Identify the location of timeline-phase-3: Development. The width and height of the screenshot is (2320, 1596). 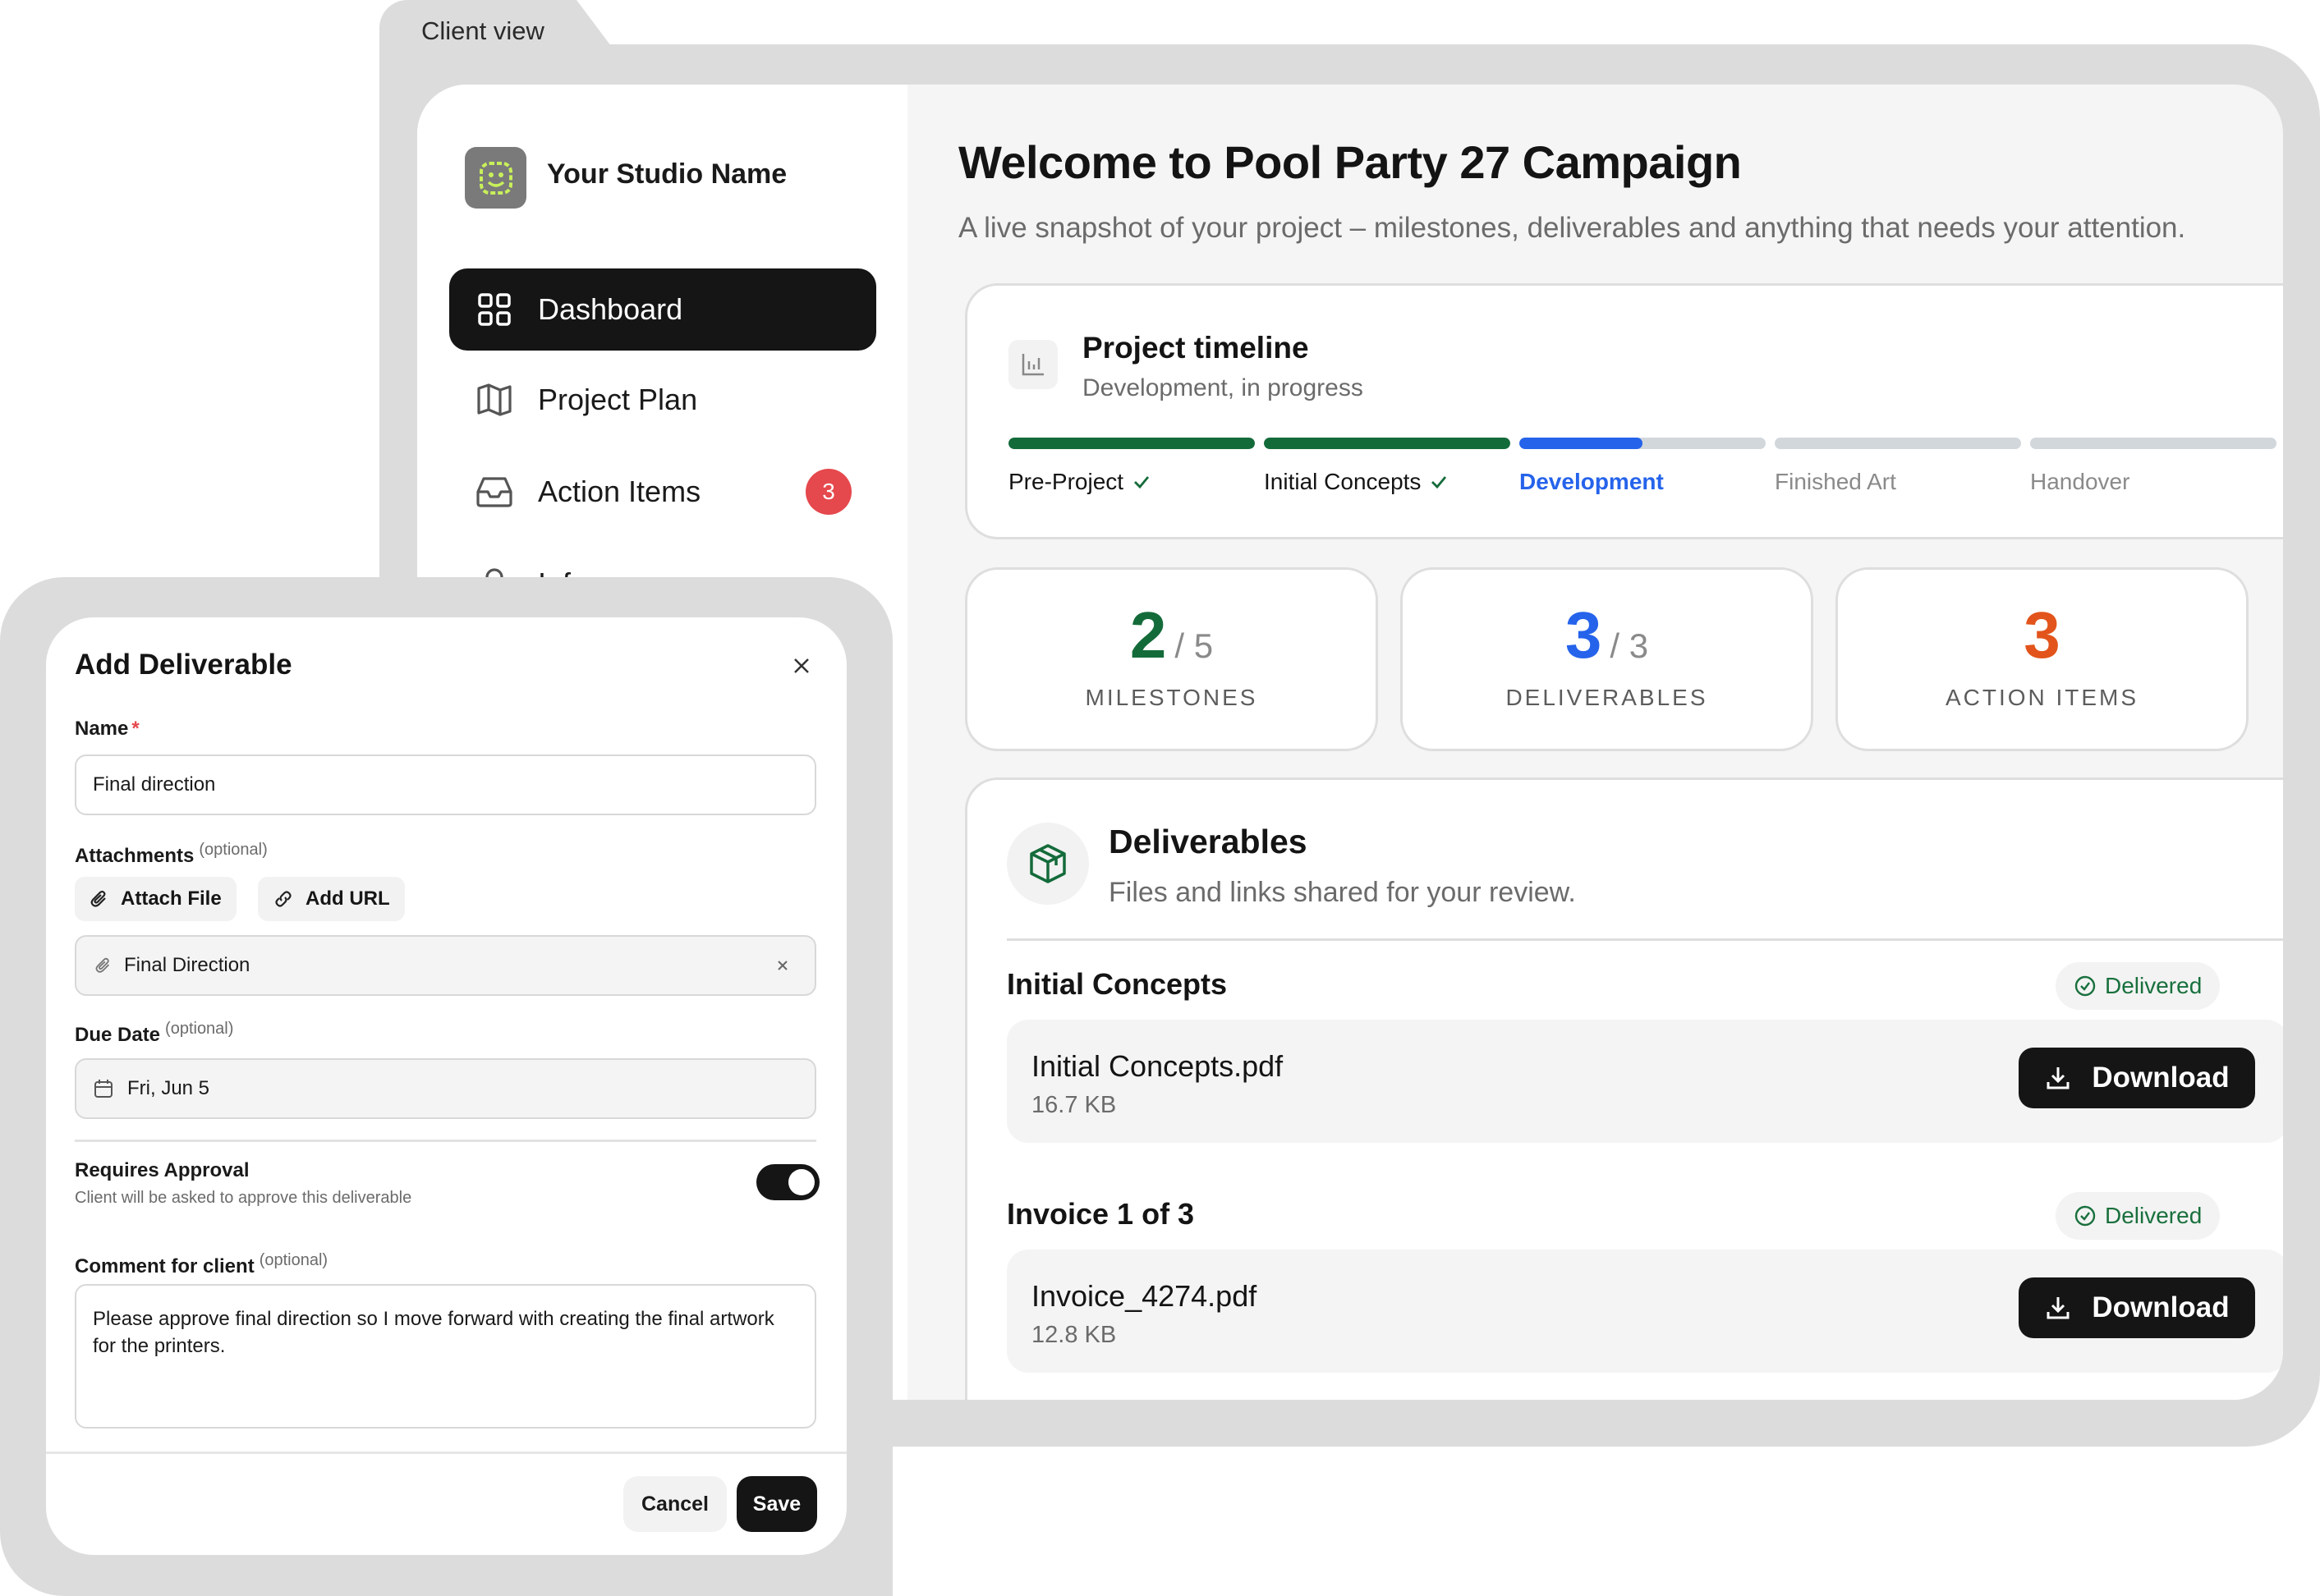
(1591, 482).